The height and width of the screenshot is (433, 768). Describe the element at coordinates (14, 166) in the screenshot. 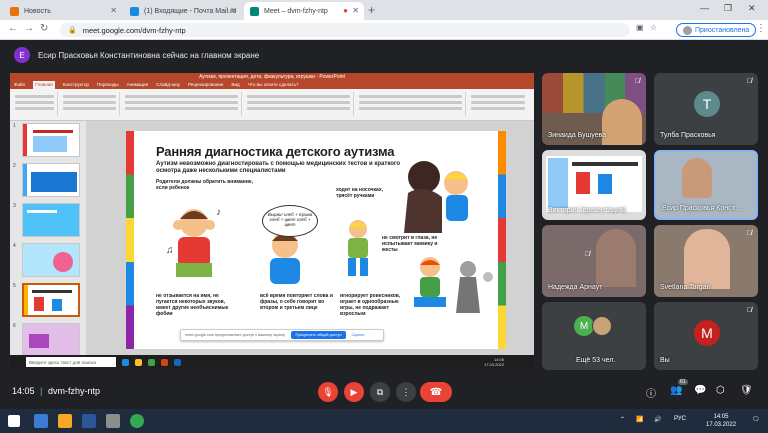

I see `slide-number: 2` at that location.